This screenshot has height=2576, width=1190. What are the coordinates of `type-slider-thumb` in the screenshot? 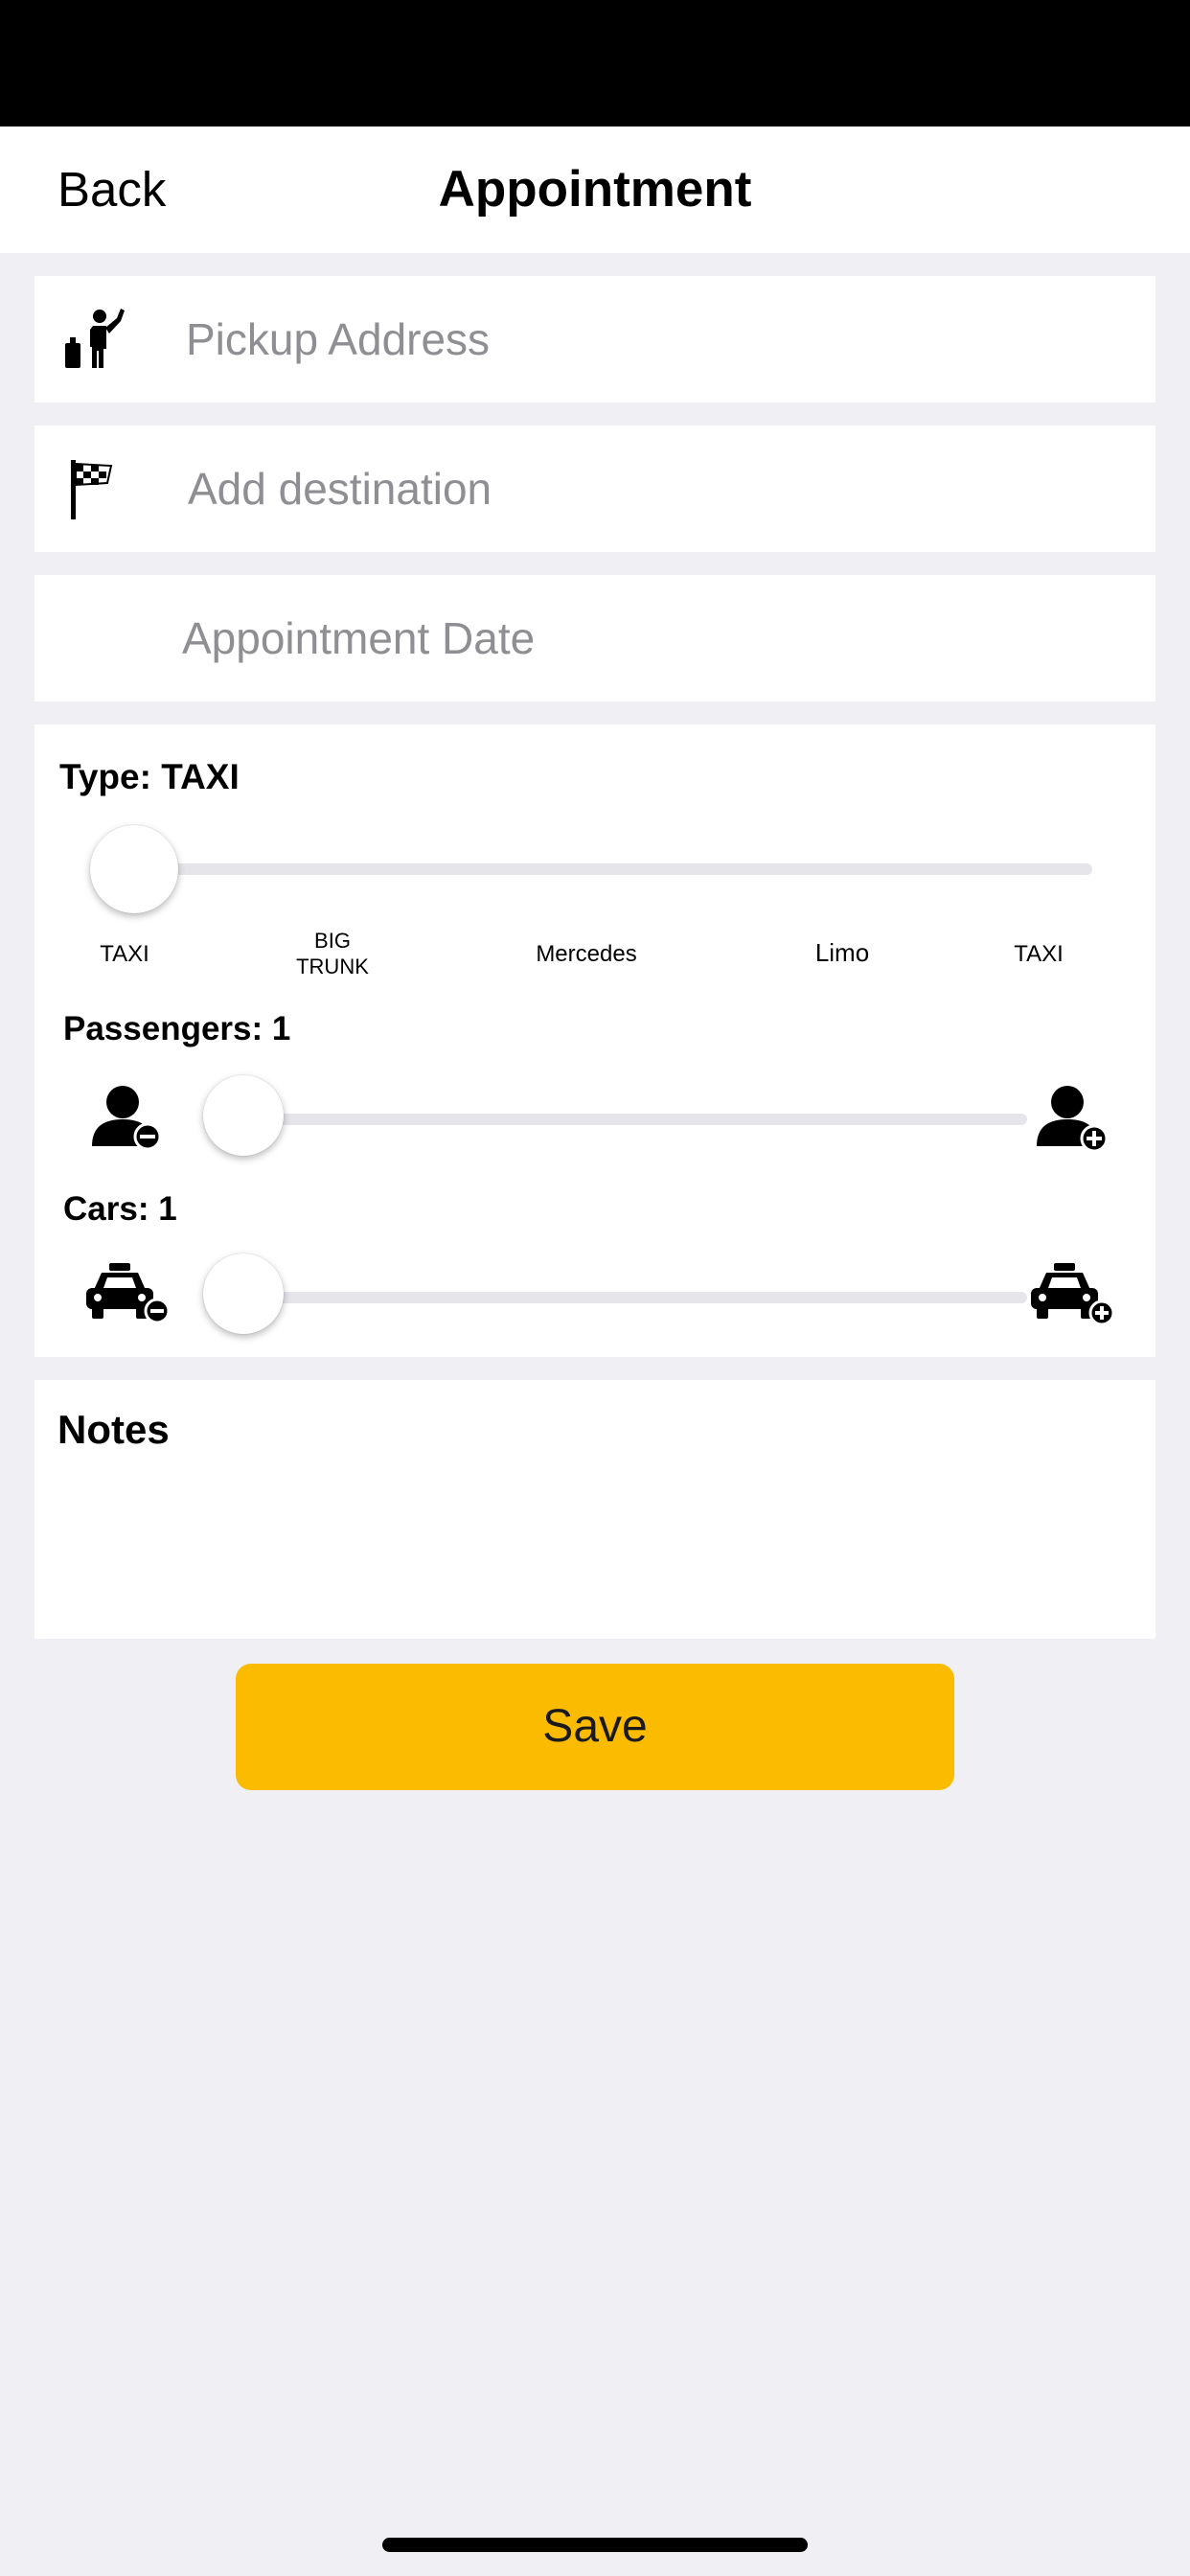 It's located at (134, 869).